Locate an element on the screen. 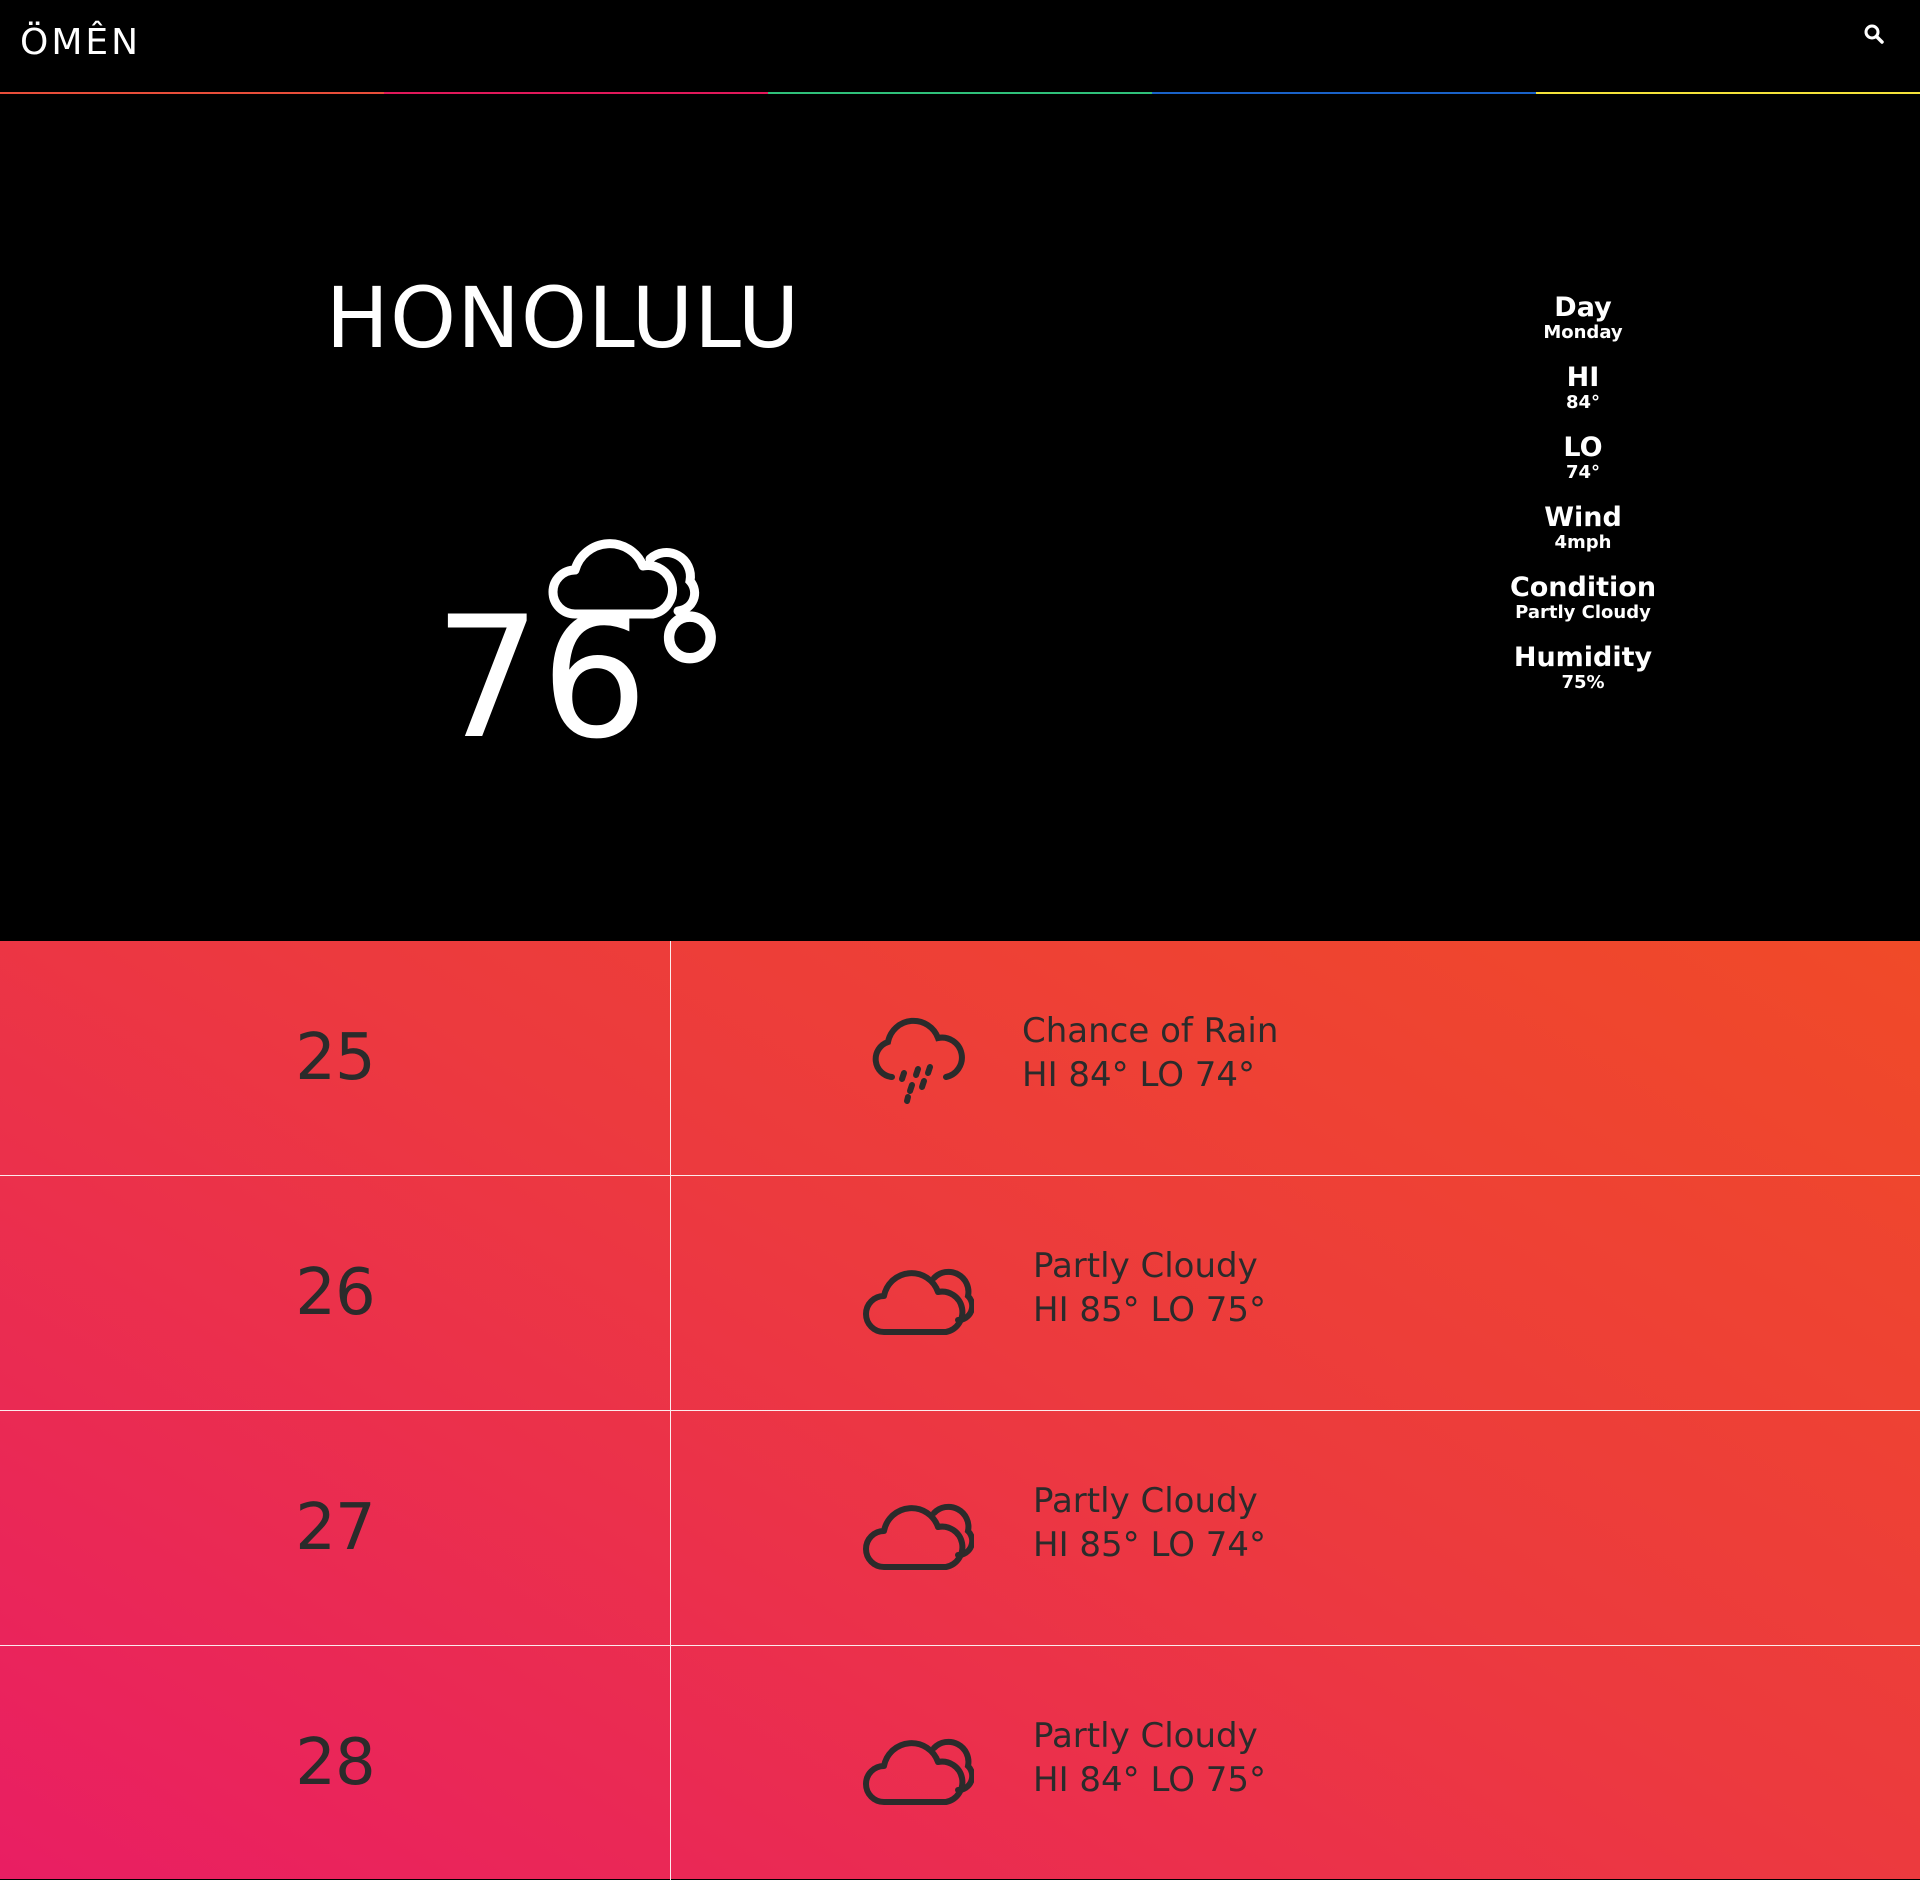 The image size is (1920, 1880). detail-condition: Condition Partly Cloudy is located at coordinates (1583, 599).